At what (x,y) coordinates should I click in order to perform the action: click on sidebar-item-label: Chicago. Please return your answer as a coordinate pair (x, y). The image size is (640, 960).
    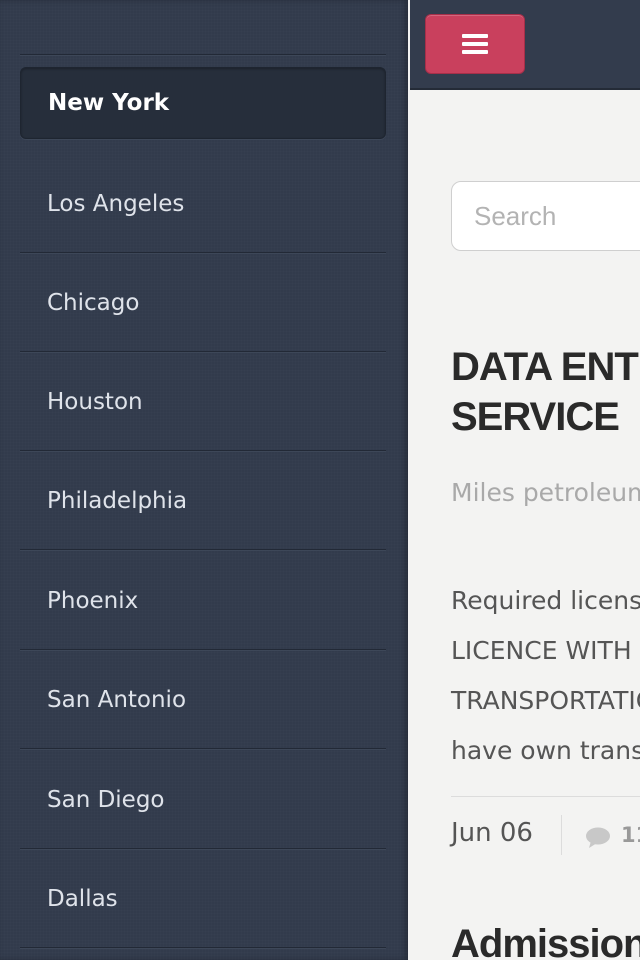
    Looking at the image, I should click on (93, 302).